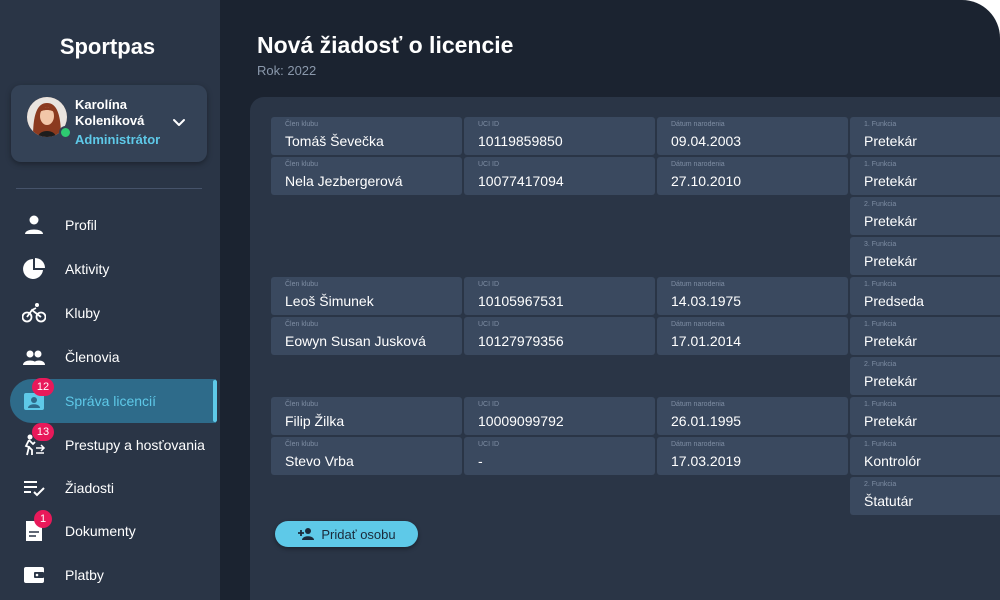 Image resolution: width=1000 pixels, height=600 pixels. Describe the element at coordinates (344, 181) in the screenshot. I see `member-name-cell-value: Nela Jezbergerová` at that location.